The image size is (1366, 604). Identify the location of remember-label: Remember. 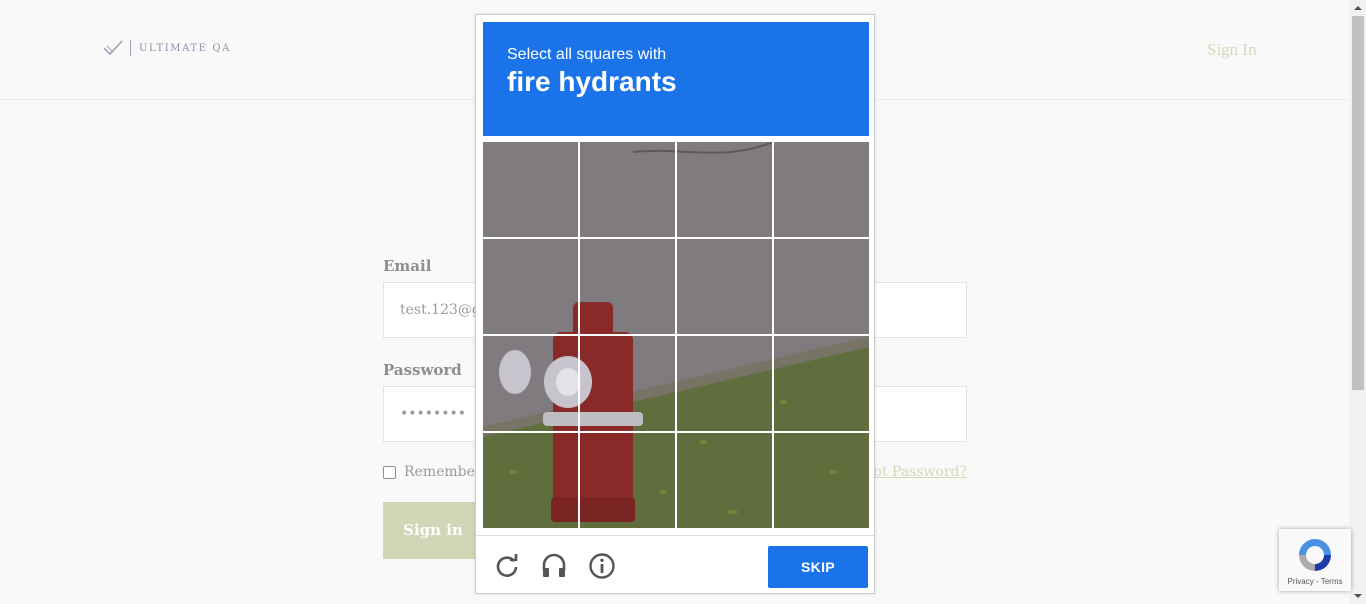
(443, 472).